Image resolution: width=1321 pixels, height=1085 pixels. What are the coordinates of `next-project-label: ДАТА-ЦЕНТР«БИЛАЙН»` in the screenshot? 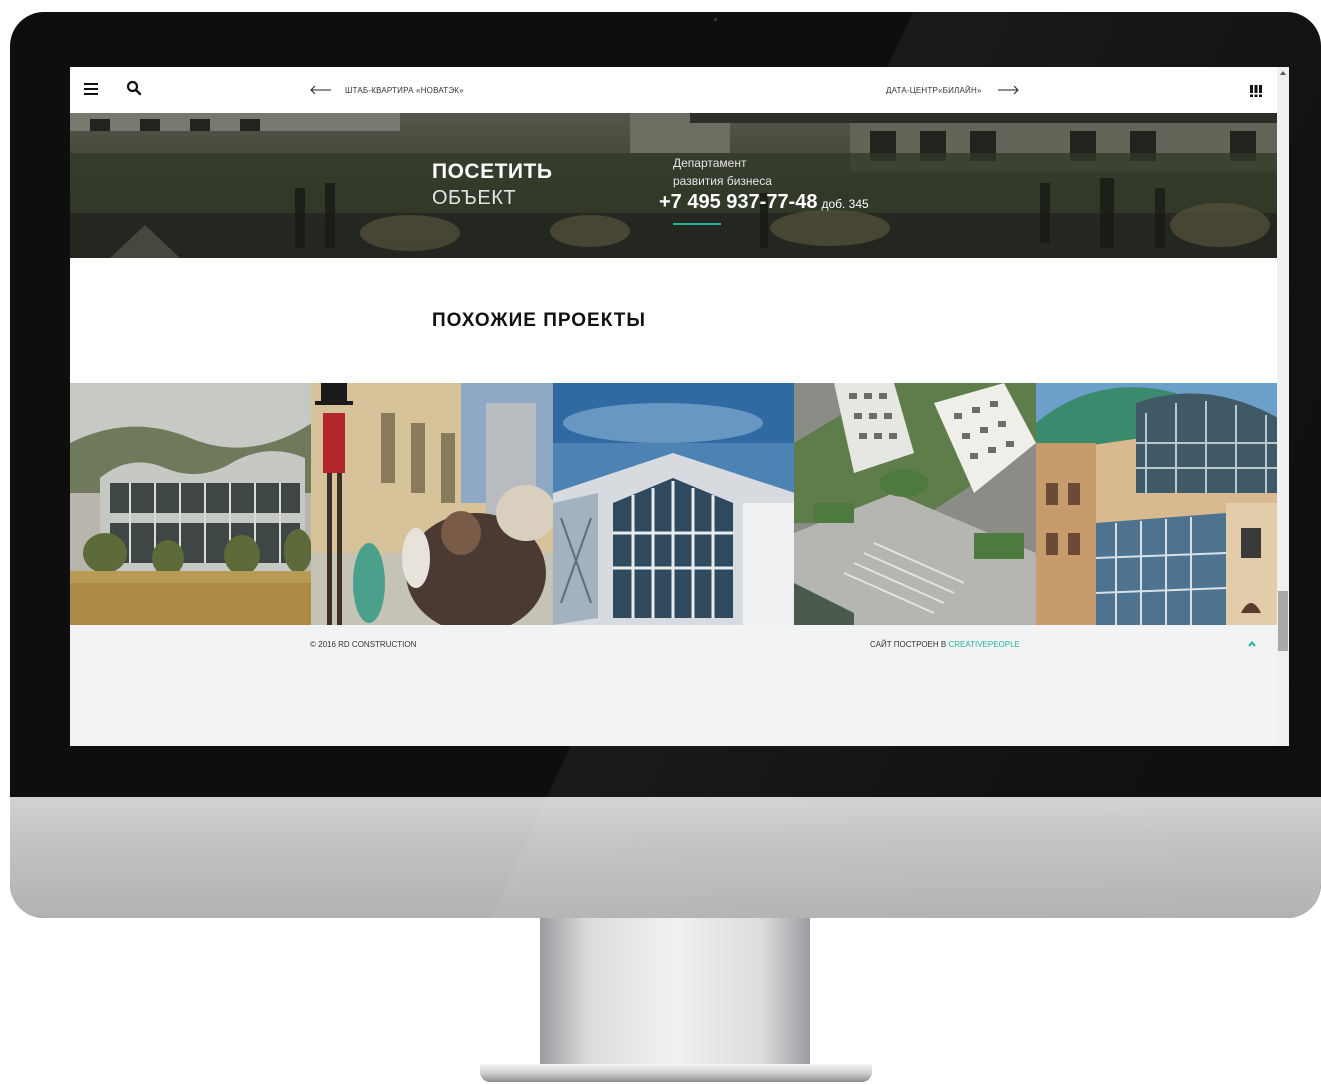 It's located at (934, 90).